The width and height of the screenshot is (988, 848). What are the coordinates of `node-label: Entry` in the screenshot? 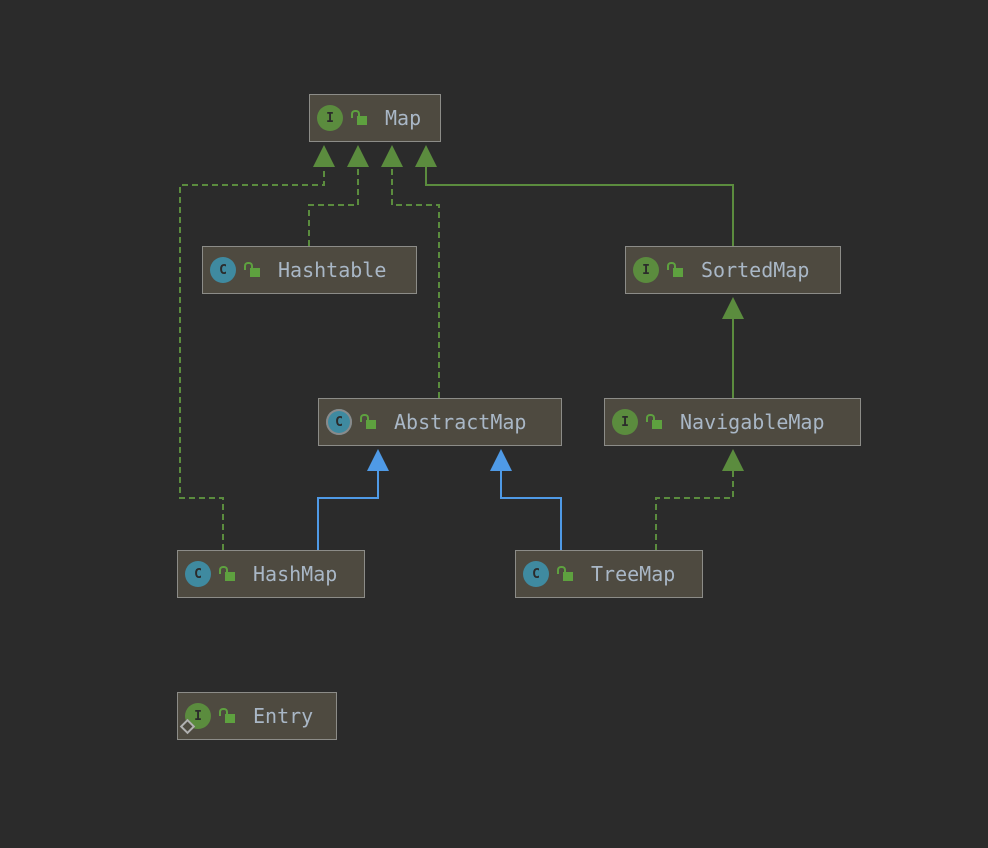 It's located at (283, 716).